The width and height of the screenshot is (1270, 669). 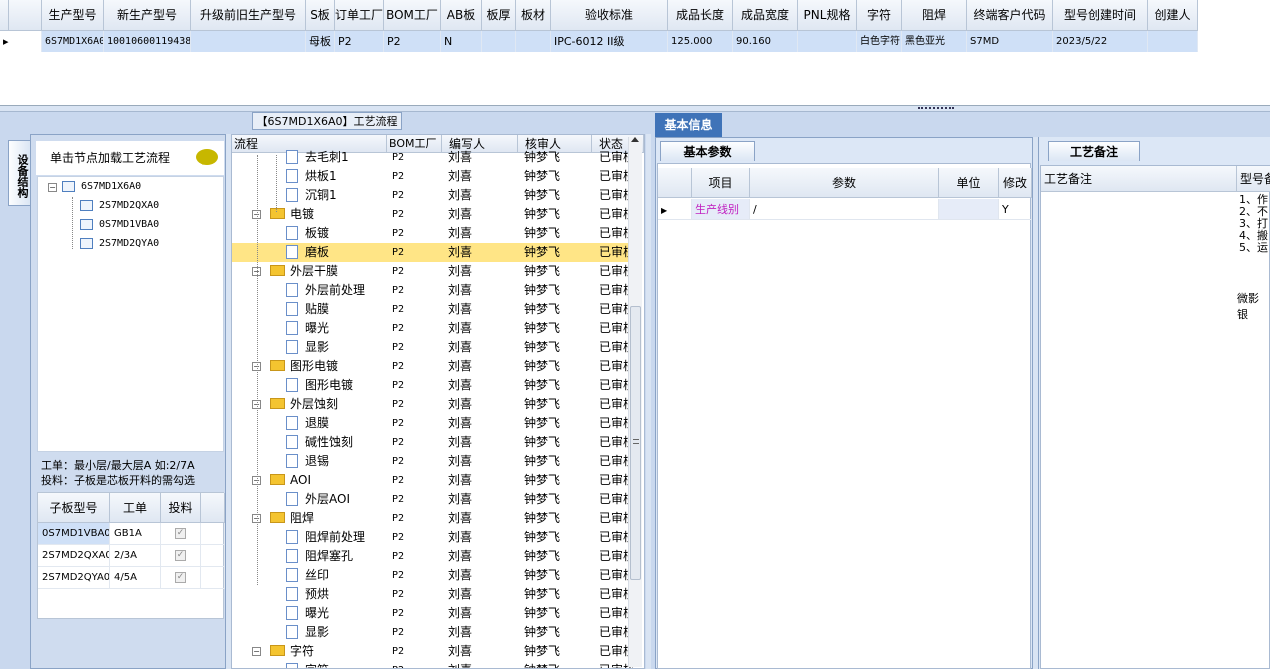 What do you see at coordinates (412, 15) in the screenshot?
I see `col-header: BOM工厂` at bounding box center [412, 15].